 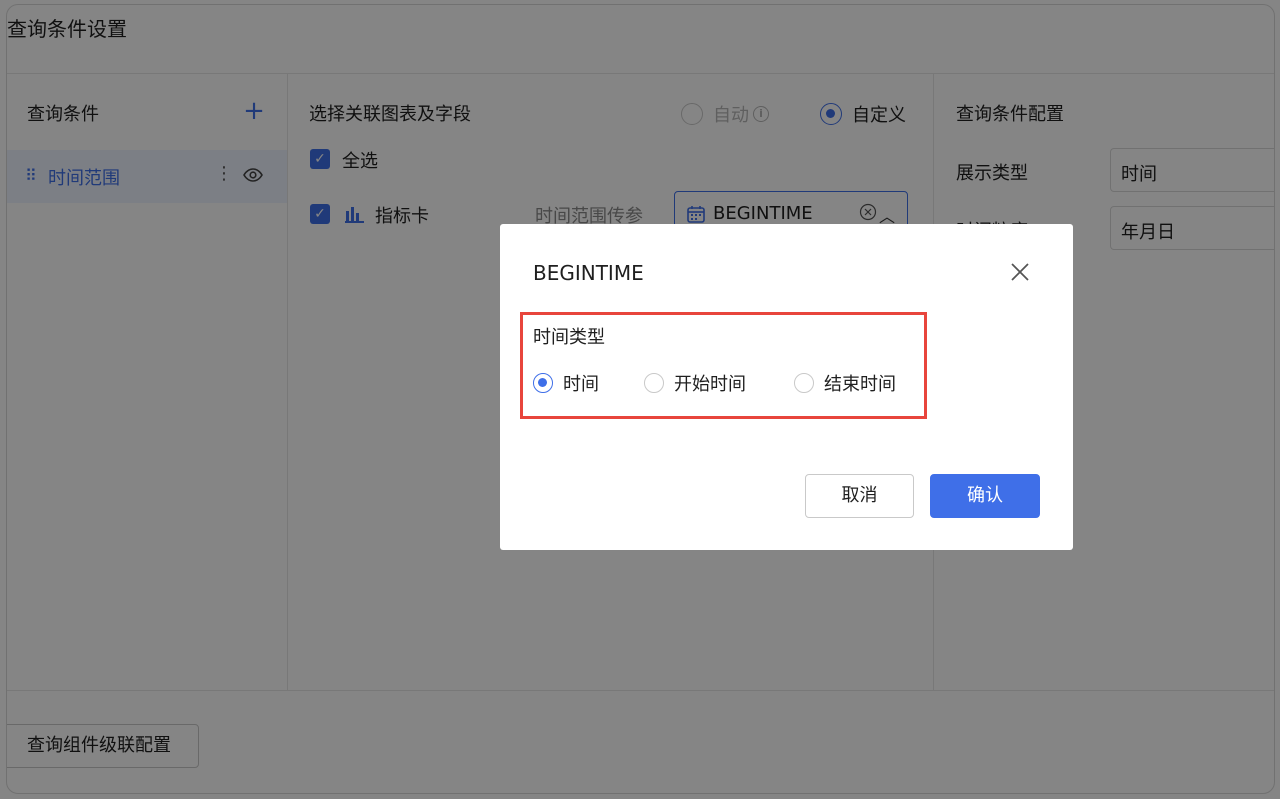 What do you see at coordinates (860, 384) in the screenshot?
I see `option-end-time-label: 结束时间` at bounding box center [860, 384].